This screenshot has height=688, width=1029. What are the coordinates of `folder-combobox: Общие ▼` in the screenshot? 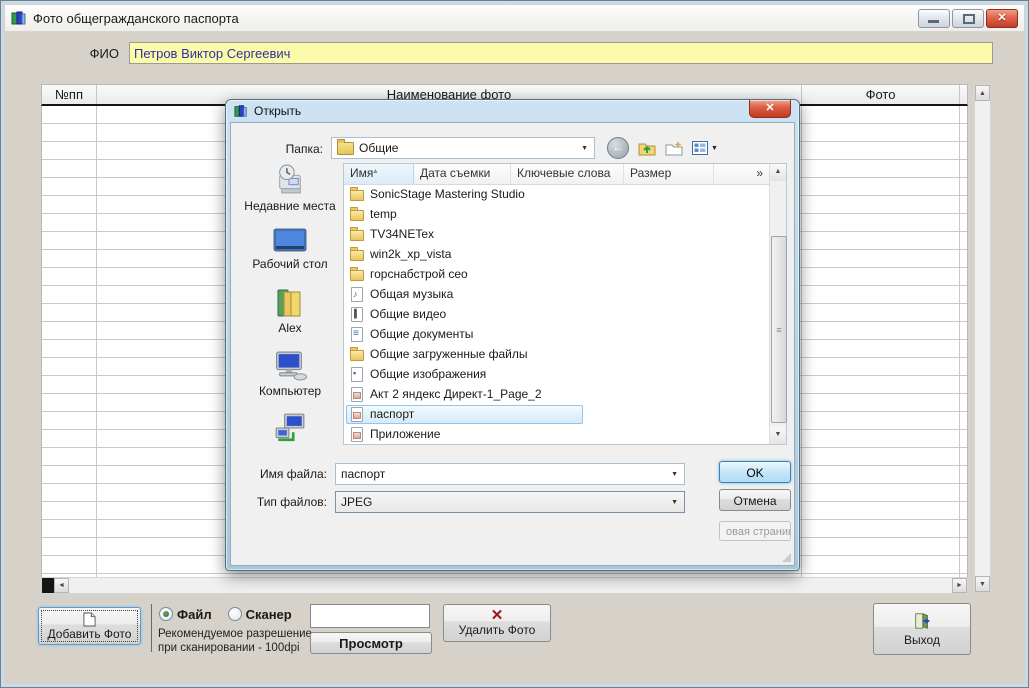 It's located at (463, 148).